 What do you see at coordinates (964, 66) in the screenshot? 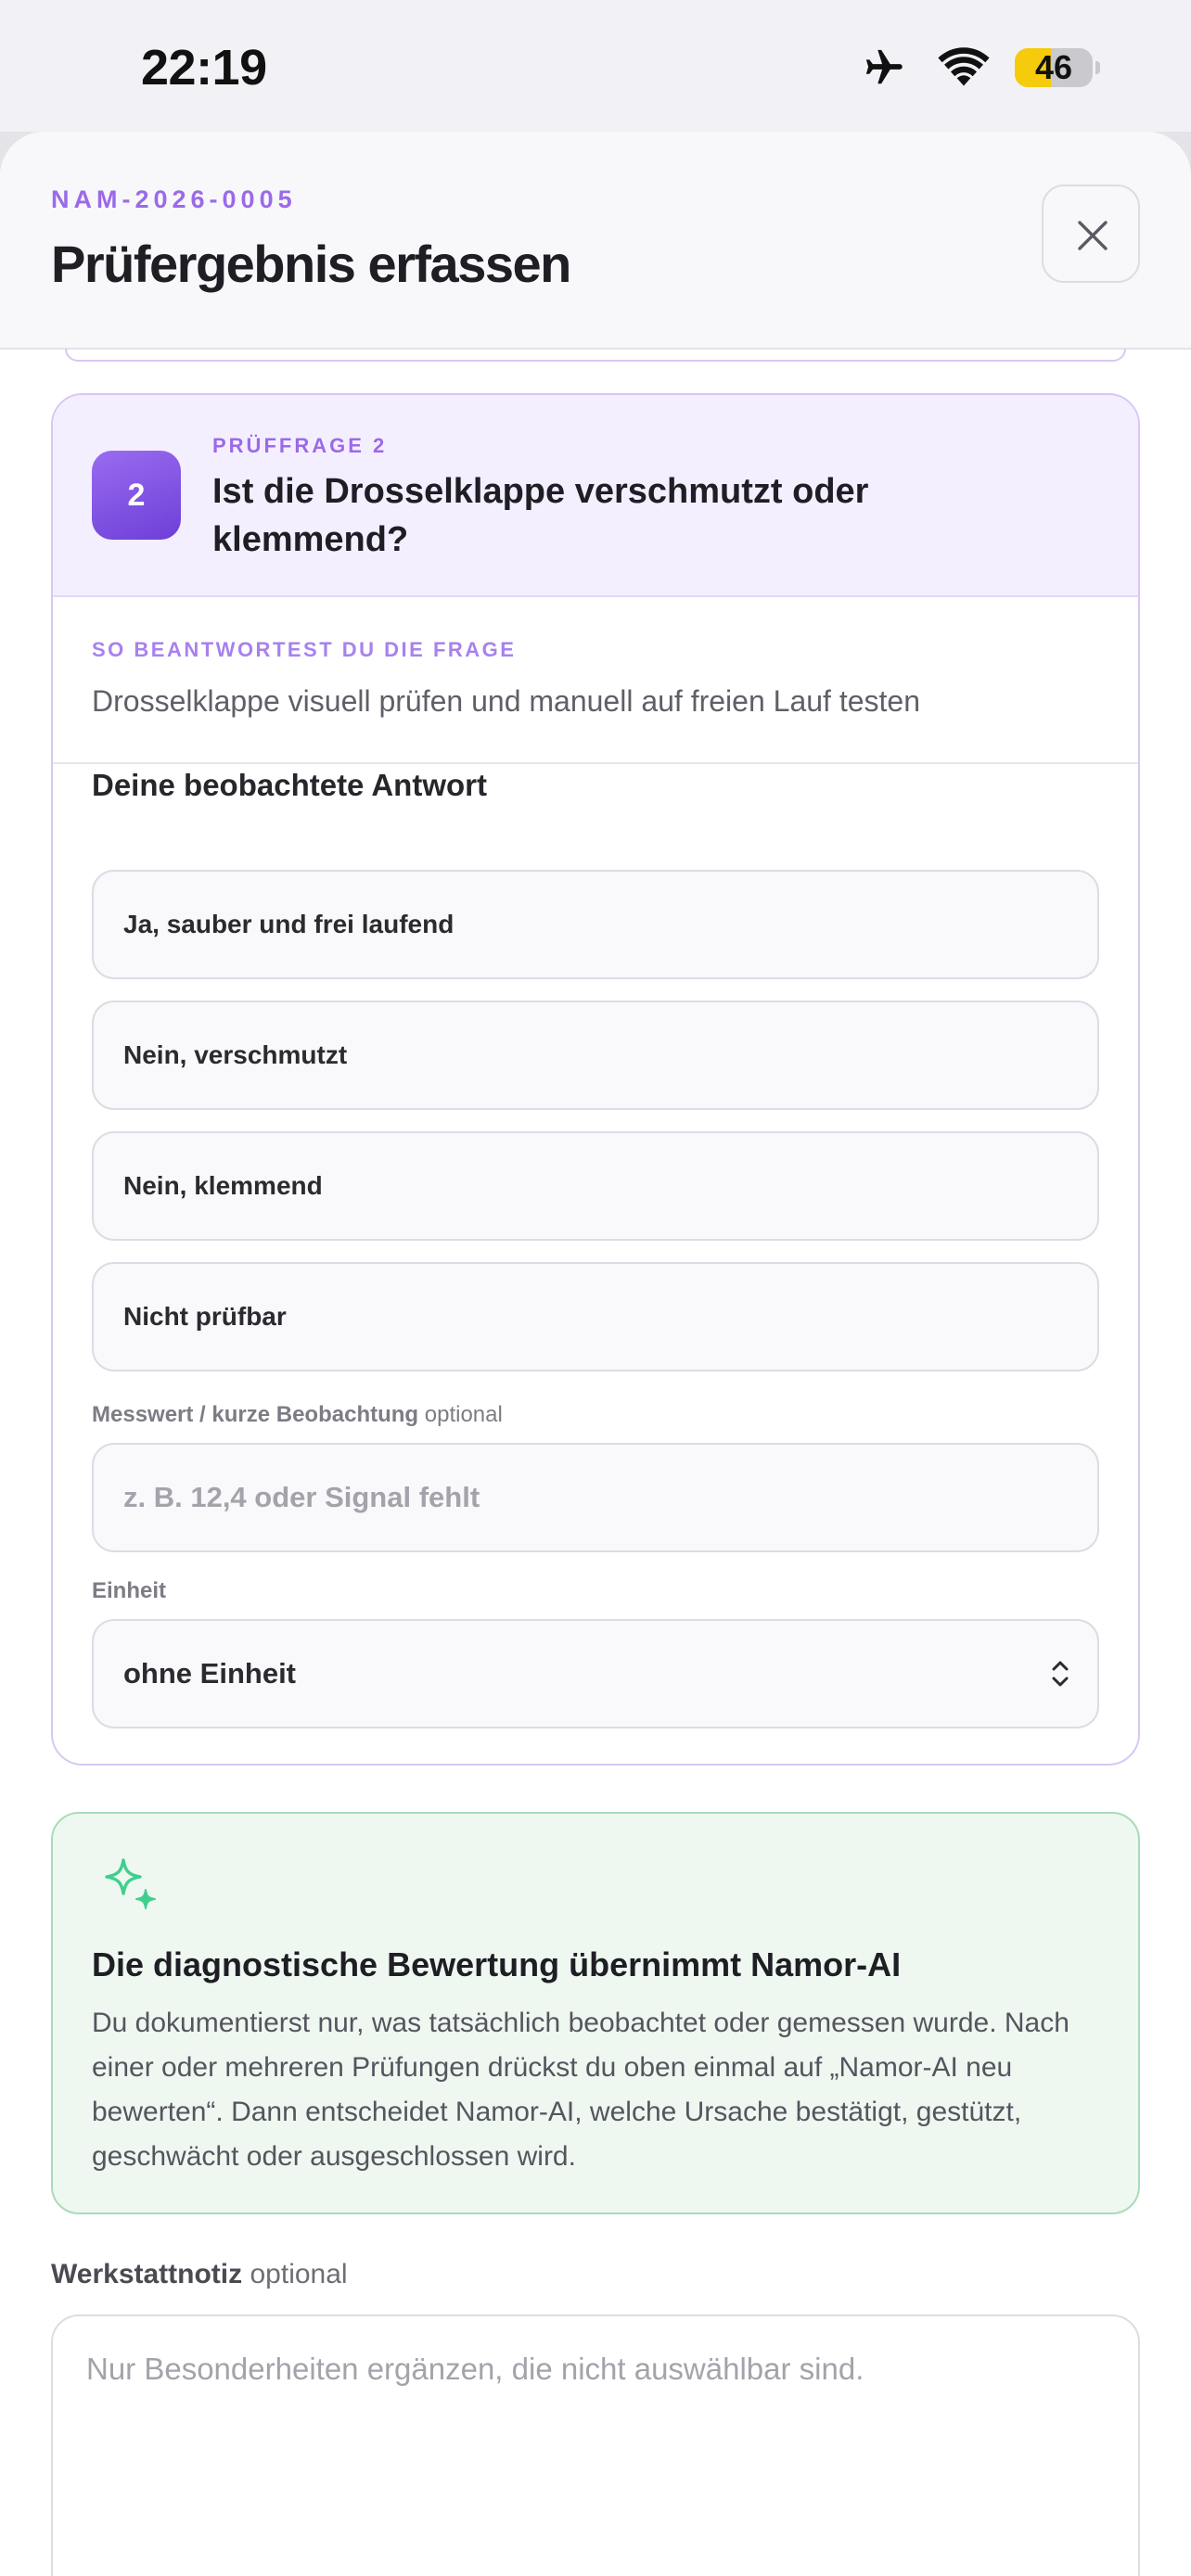
I see `wifi-icon` at bounding box center [964, 66].